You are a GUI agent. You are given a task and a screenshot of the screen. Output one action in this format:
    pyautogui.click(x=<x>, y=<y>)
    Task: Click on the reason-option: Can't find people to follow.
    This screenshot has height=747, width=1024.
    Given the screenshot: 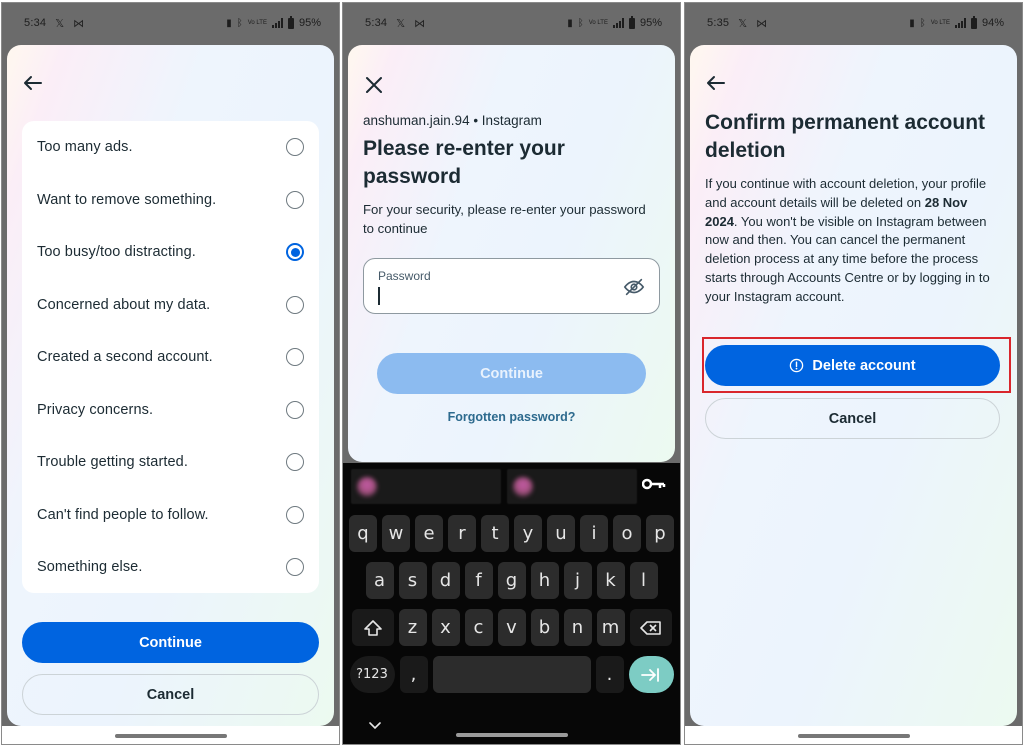 What is the action you would take?
    pyautogui.click(x=170, y=515)
    